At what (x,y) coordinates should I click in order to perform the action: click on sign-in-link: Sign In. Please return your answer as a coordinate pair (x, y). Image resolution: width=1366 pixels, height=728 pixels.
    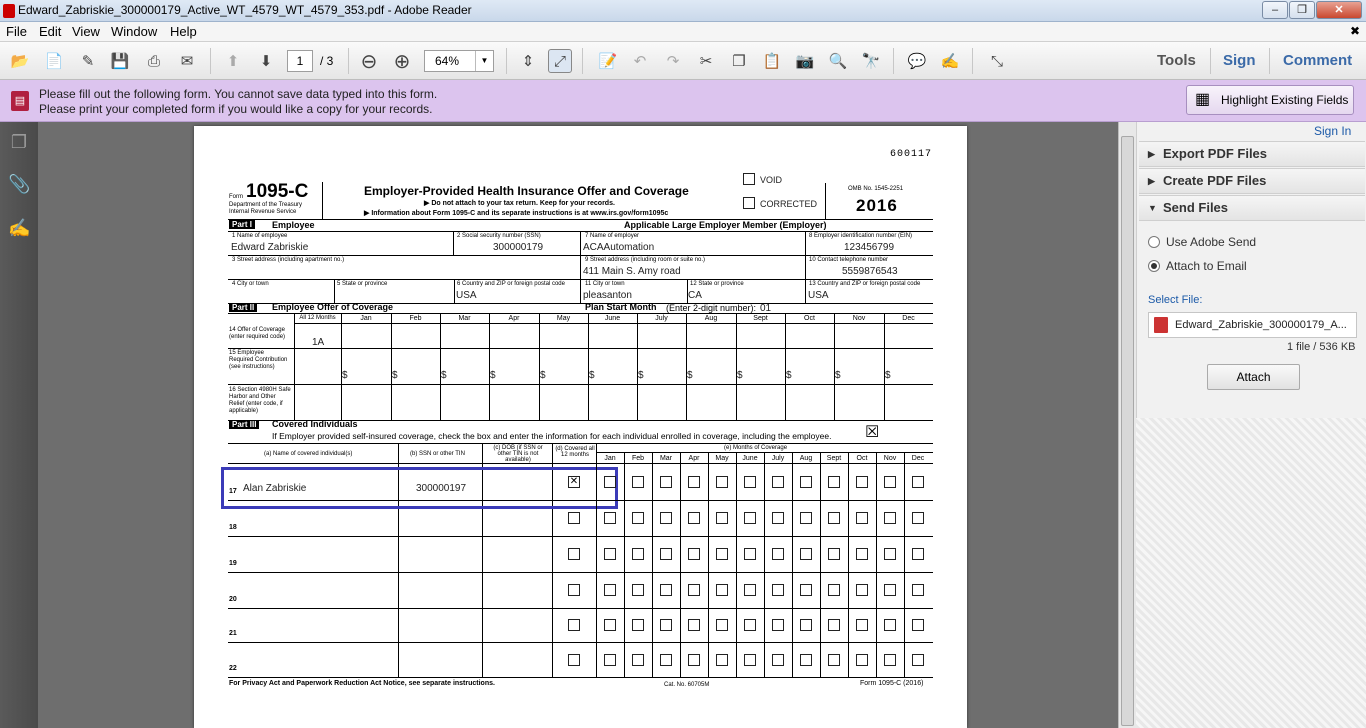
    Looking at the image, I should click on (1332, 131).